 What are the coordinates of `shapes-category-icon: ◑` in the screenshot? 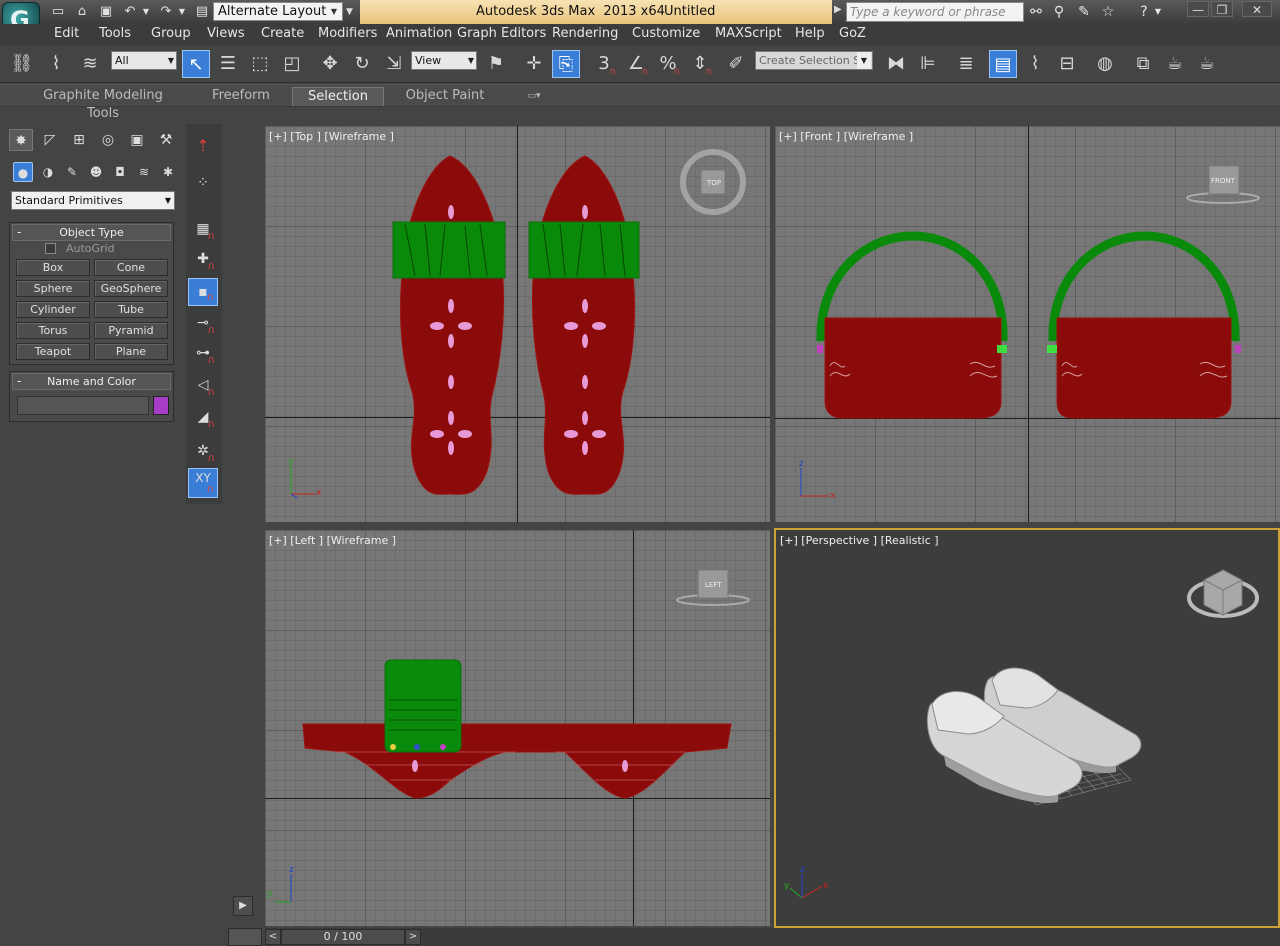 It's located at (48, 172).